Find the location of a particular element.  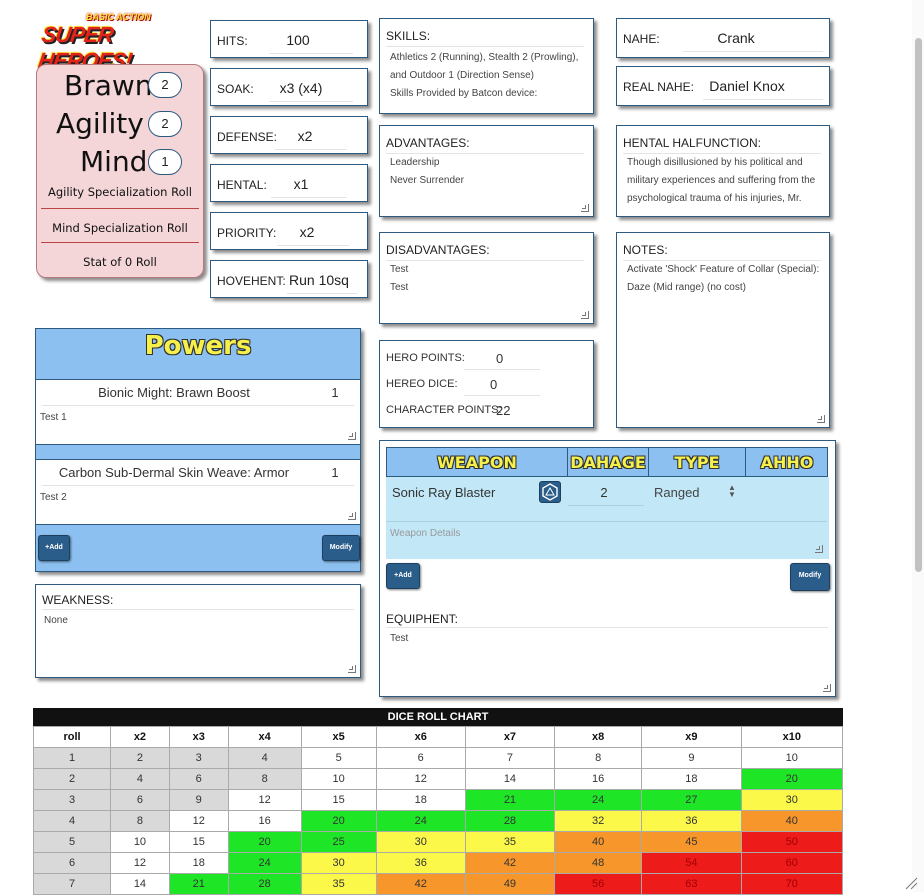

name-label: NAHE: is located at coordinates (641, 39).